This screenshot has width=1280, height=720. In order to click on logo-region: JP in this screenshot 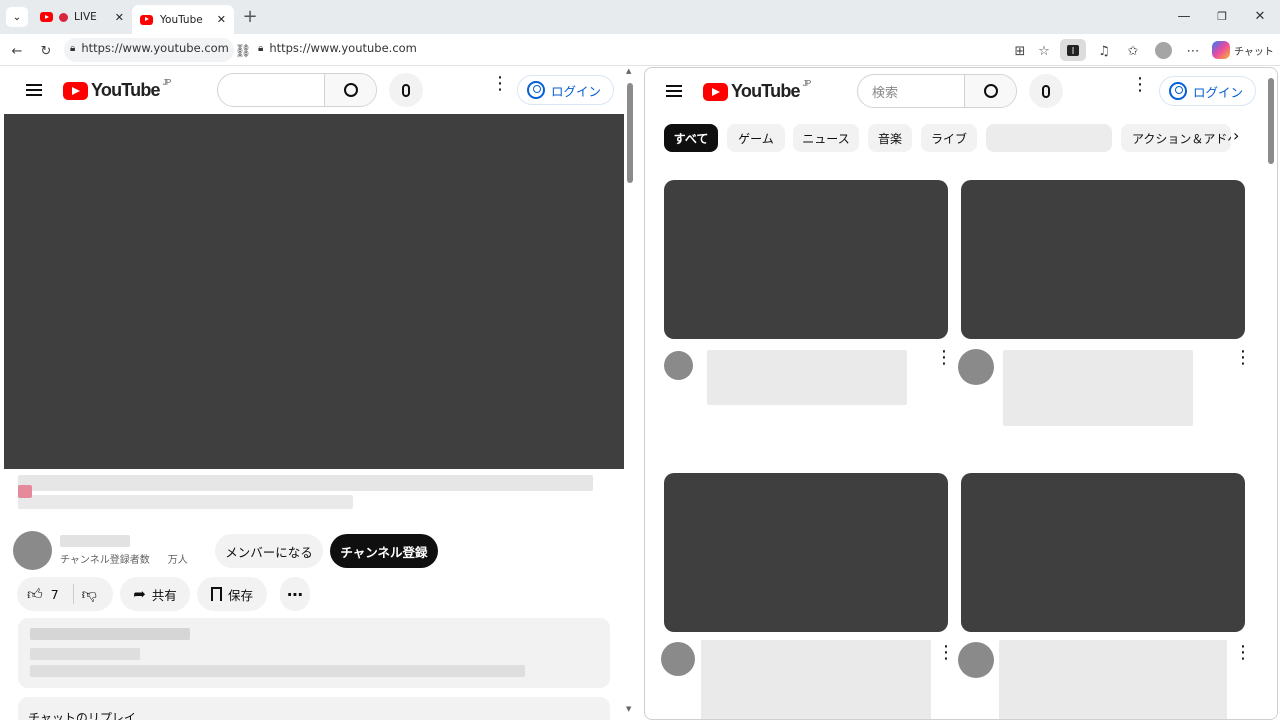, I will do `click(807, 83)`.